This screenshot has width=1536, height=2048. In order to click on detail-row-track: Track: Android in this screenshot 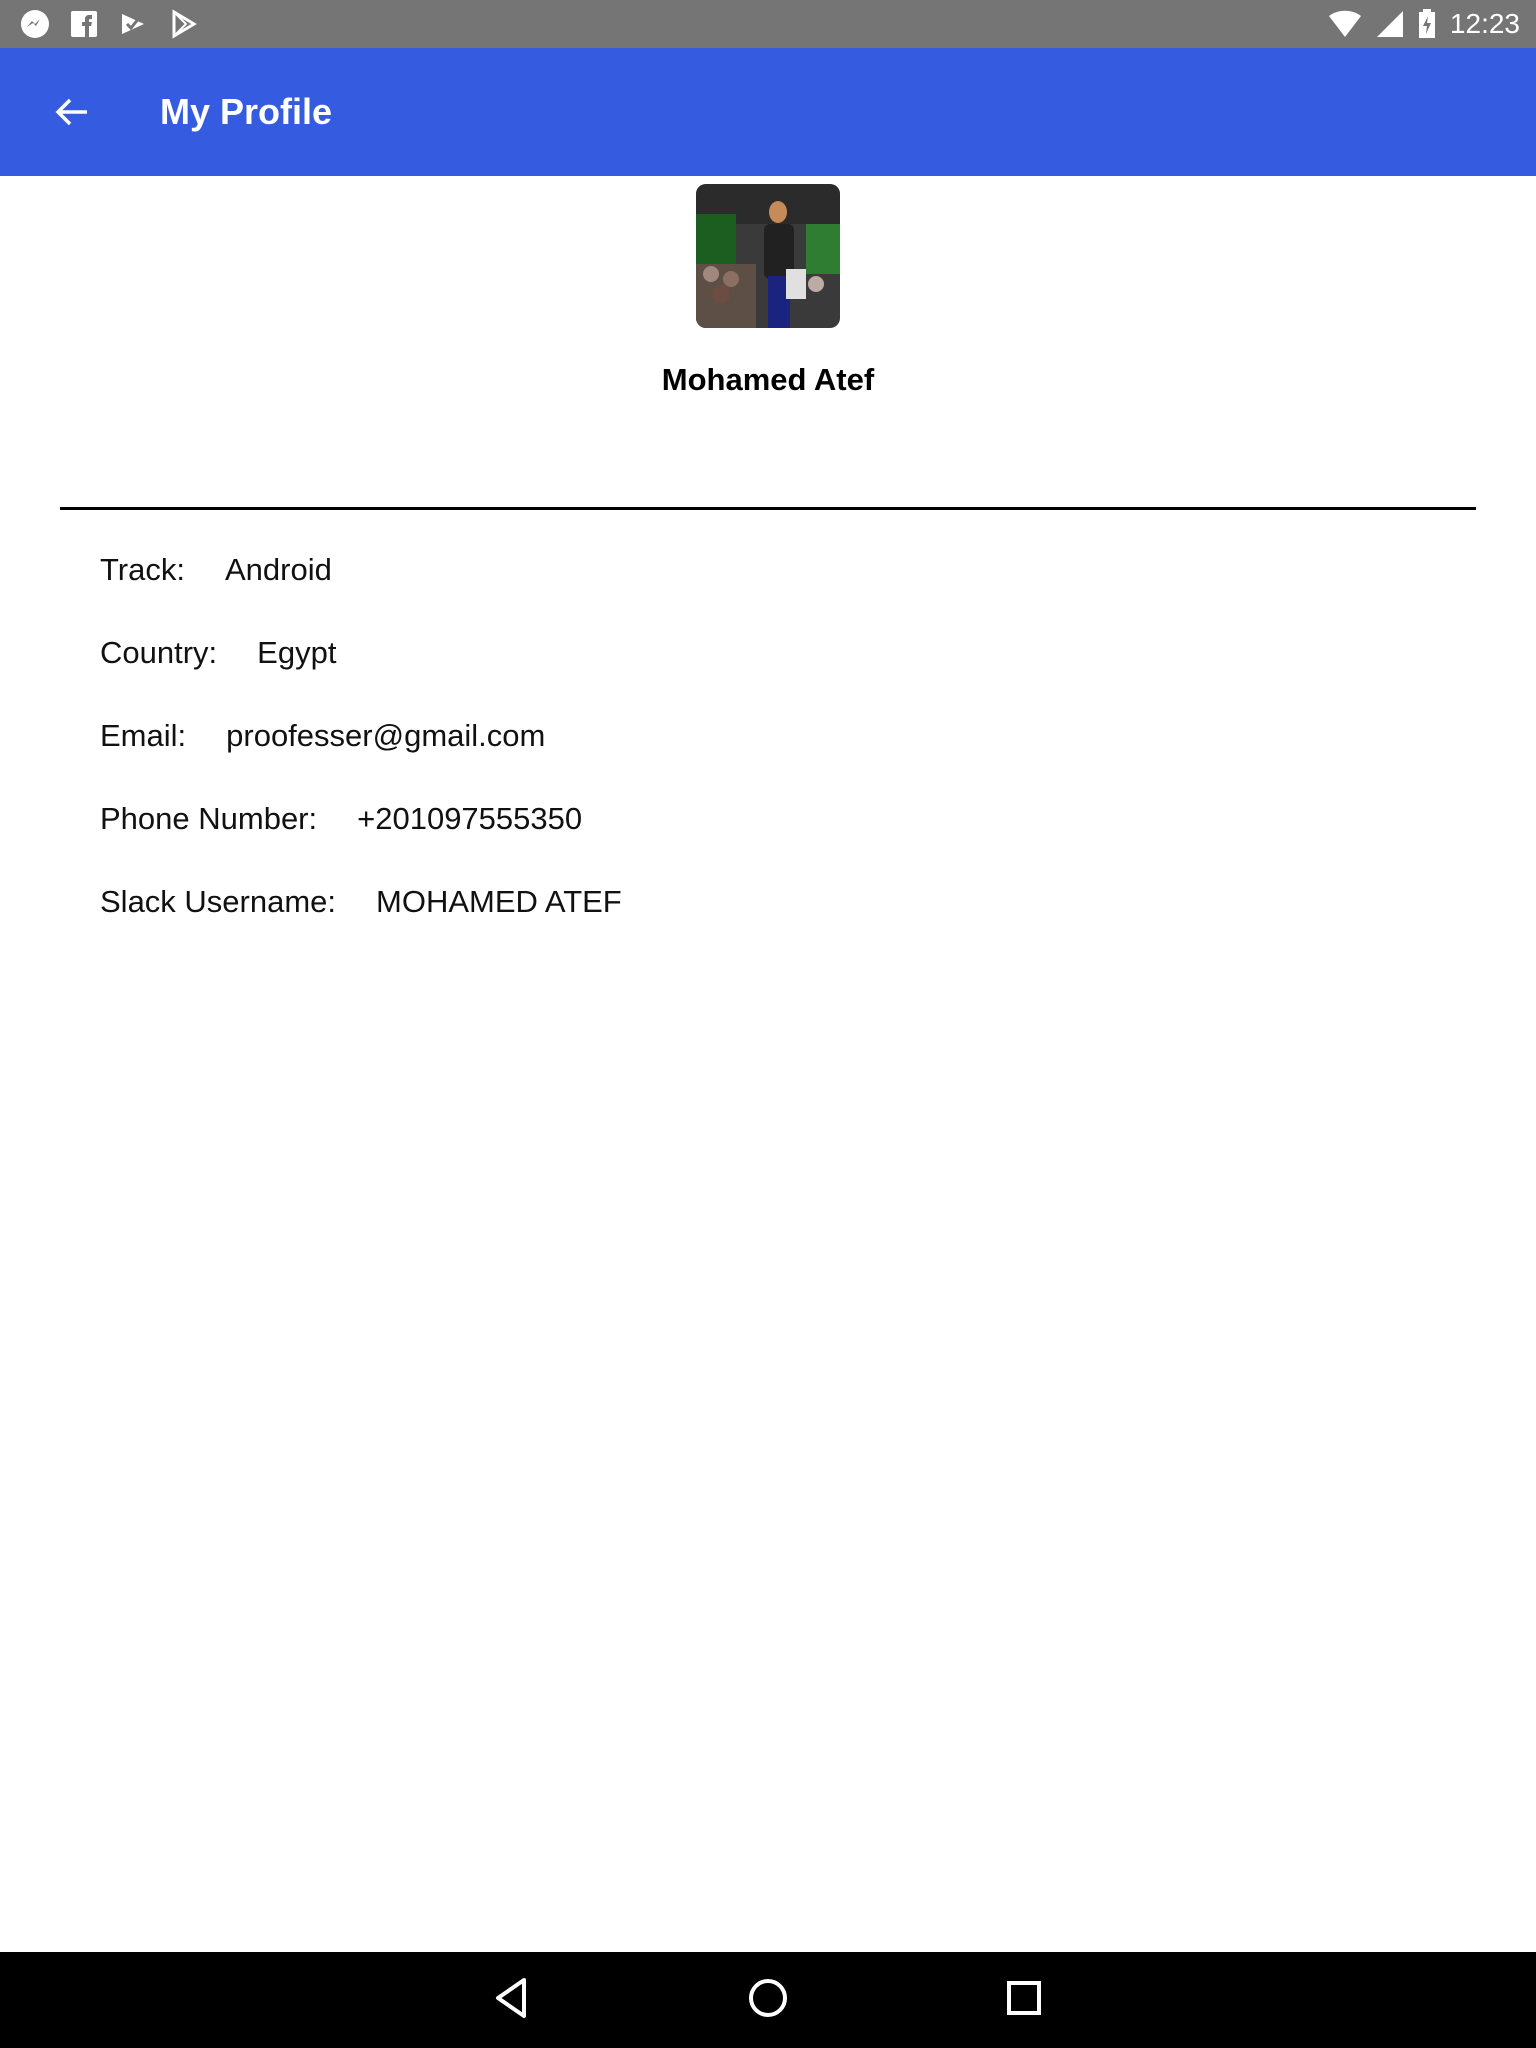, I will do `click(361, 593)`.